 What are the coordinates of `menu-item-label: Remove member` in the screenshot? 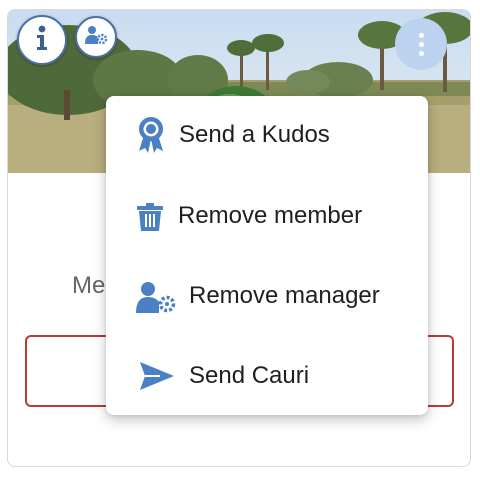 It's located at (270, 215).